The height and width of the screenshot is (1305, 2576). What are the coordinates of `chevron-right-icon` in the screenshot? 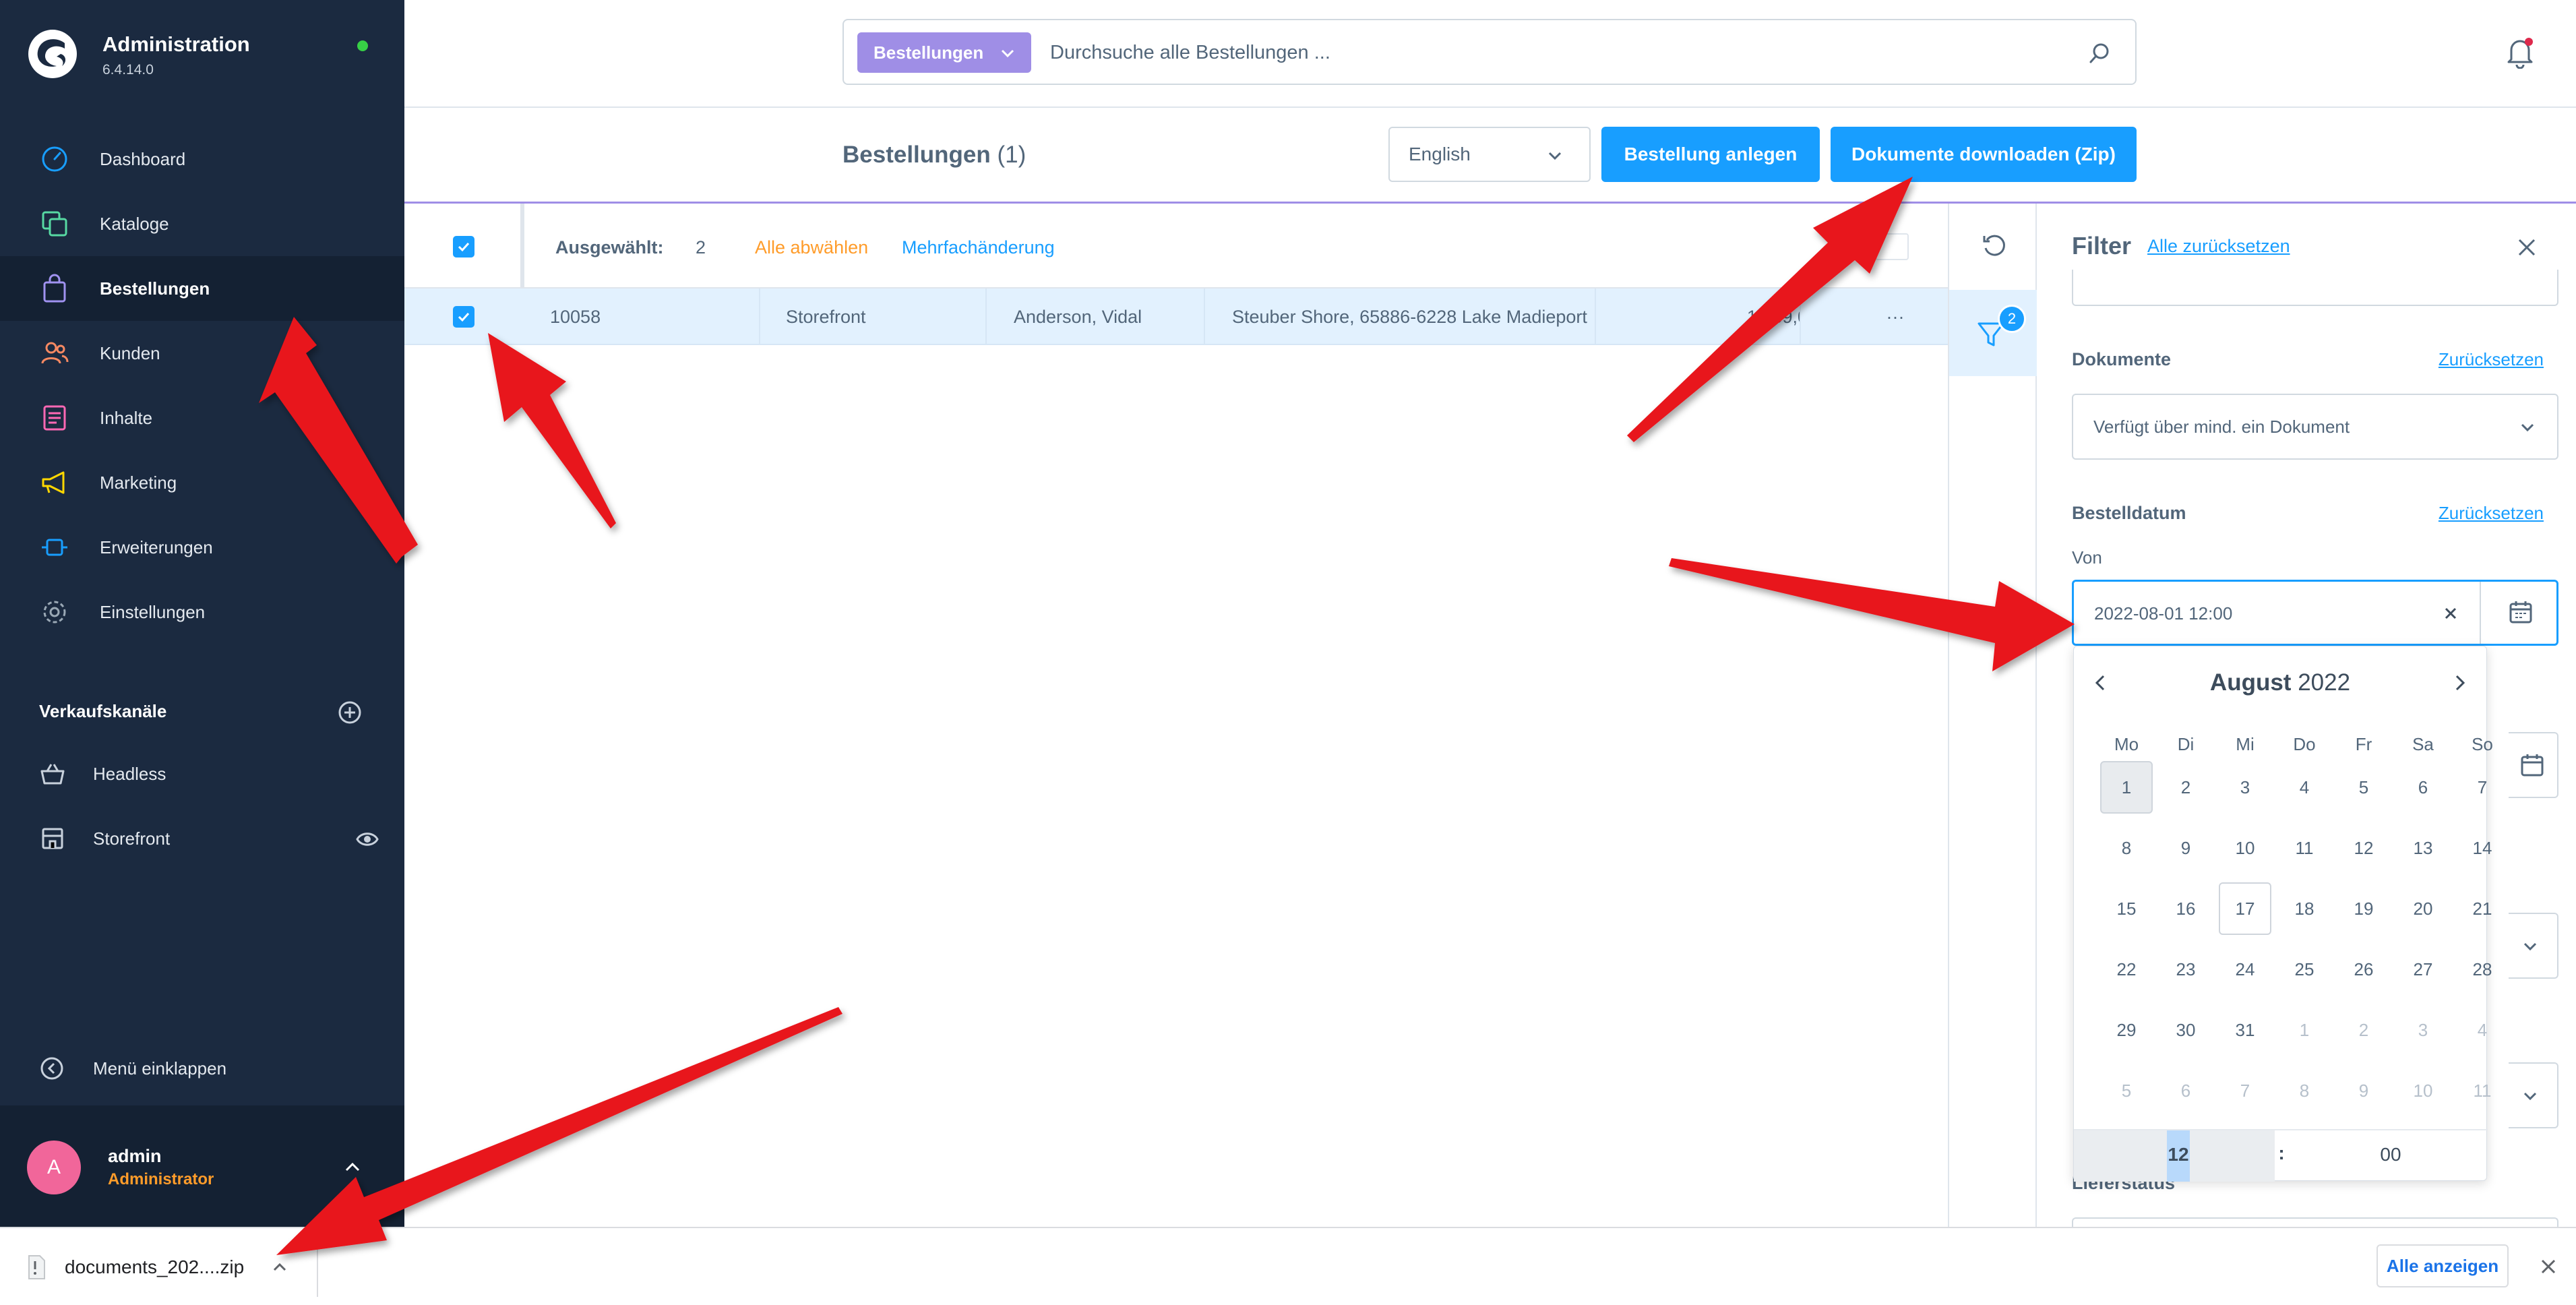 It's located at (2459, 683).